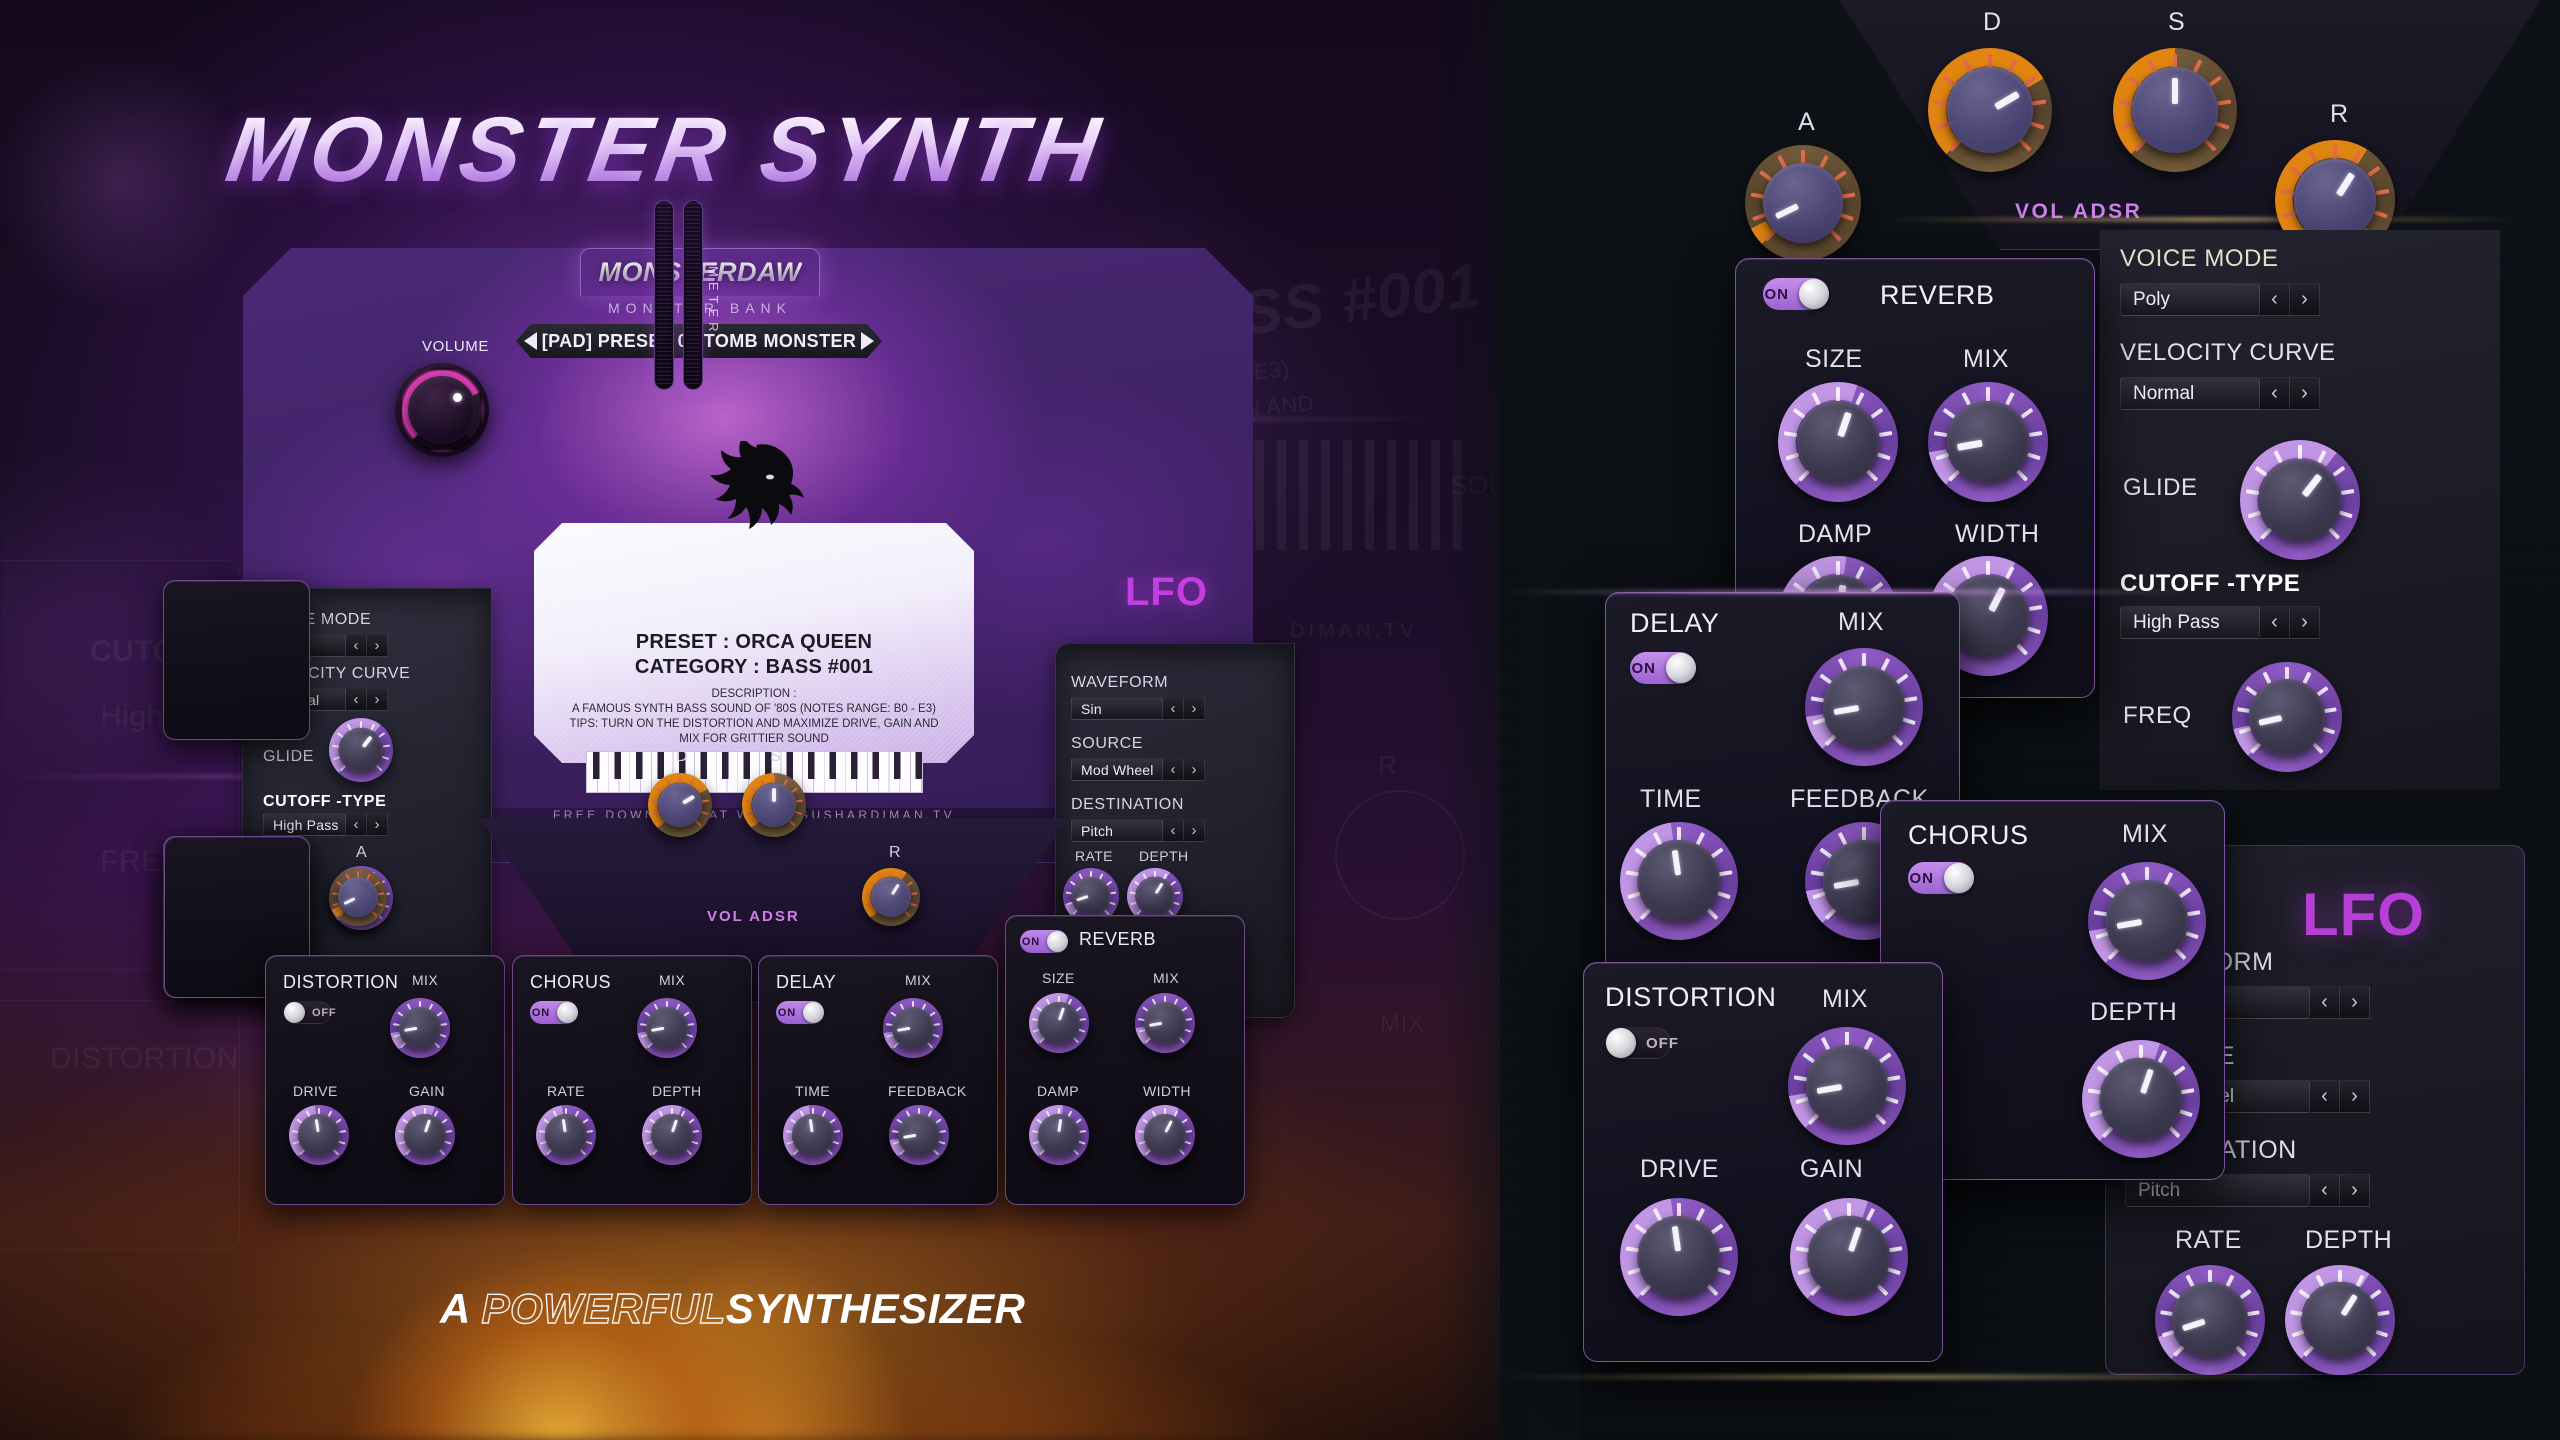  What do you see at coordinates (356, 645) in the screenshot?
I see `voice-mode-prev-icon: ‹` at bounding box center [356, 645].